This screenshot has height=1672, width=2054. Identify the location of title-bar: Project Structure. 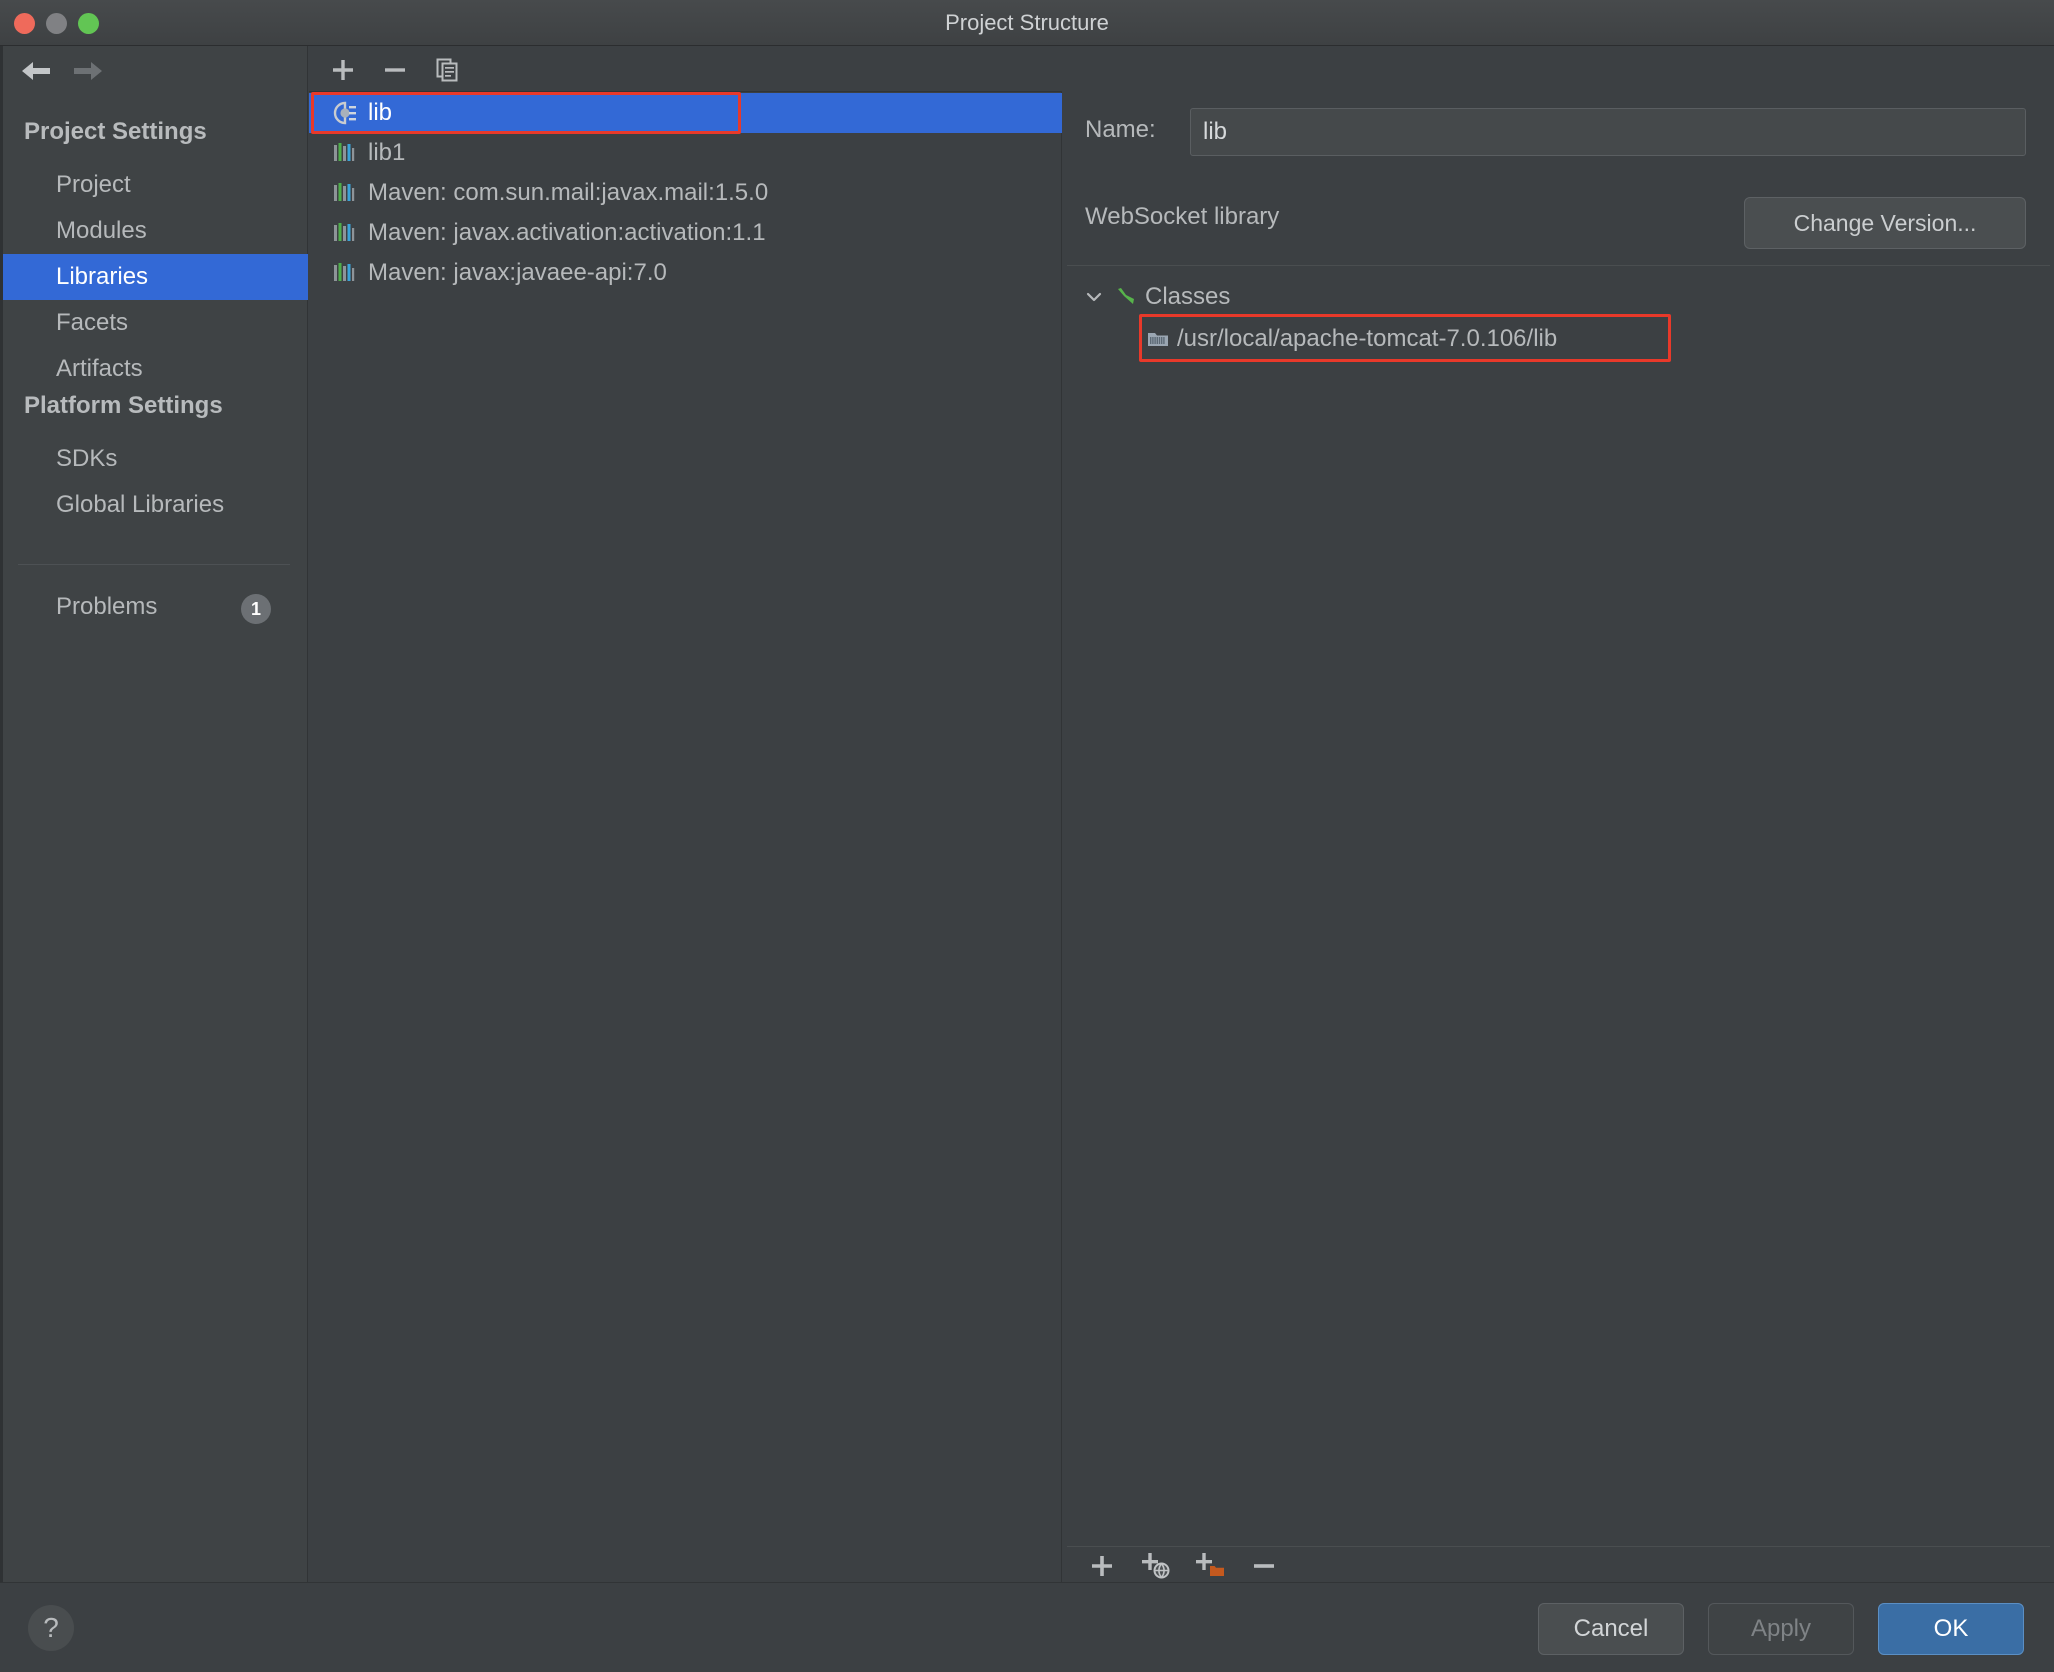
(1027, 23).